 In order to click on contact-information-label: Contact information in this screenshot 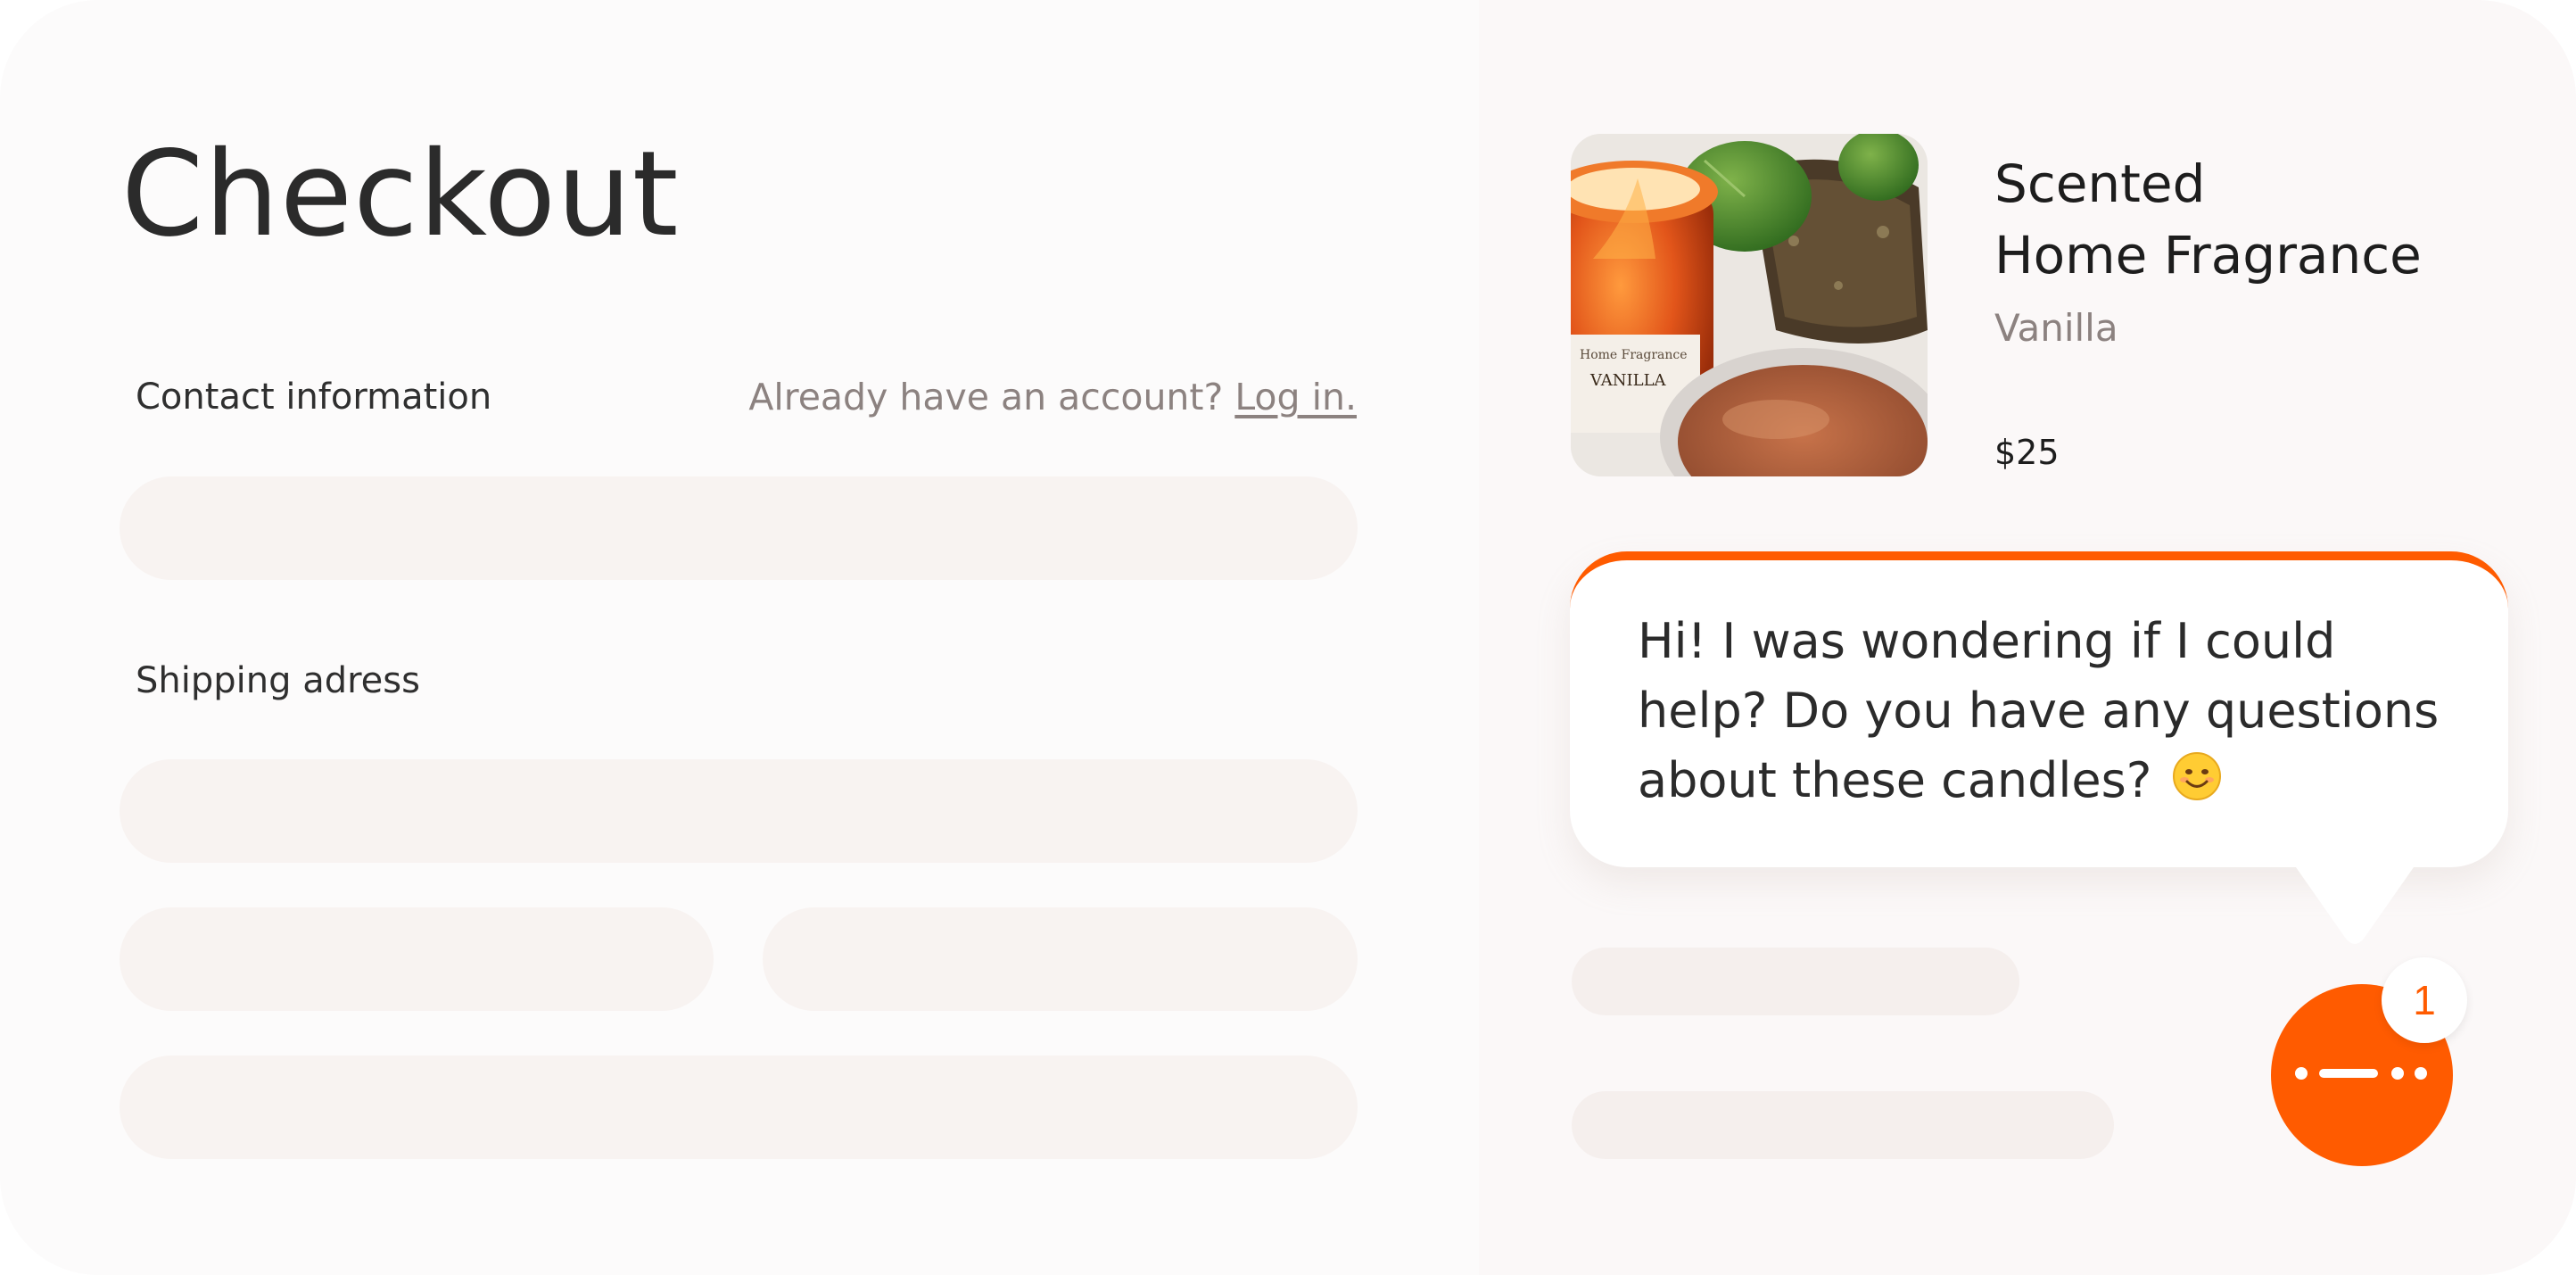, I will do `click(314, 398)`.